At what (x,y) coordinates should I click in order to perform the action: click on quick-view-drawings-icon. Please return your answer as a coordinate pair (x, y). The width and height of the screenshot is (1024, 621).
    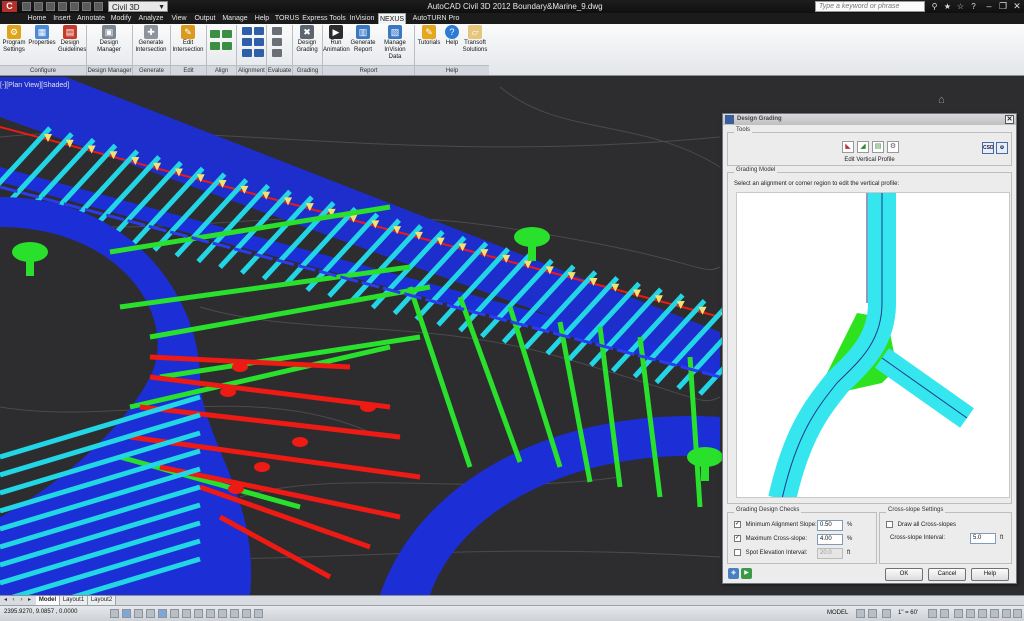
    Looking at the image, I should click on (872, 613).